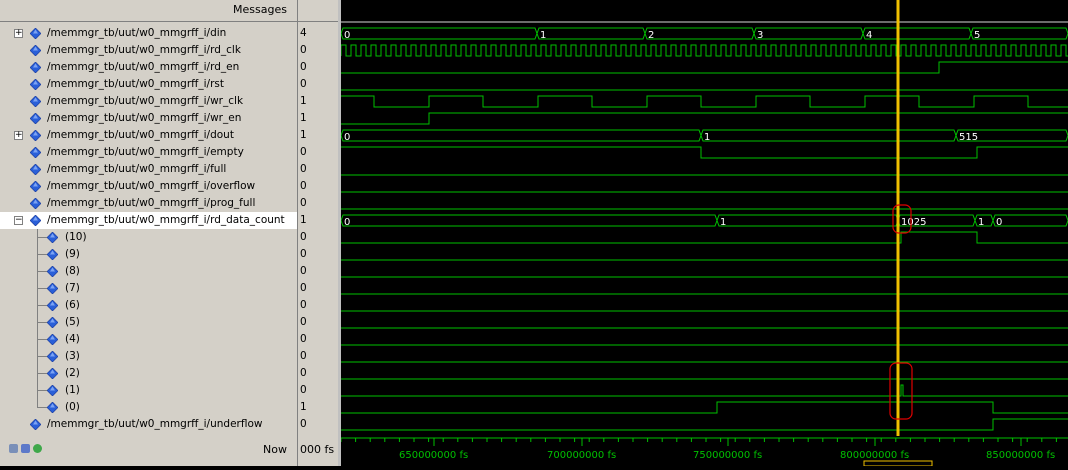  What do you see at coordinates (144, 50) in the screenshot?
I see `signal-name: /memmgr_tb/uut/w0_mmgrff_i/rd_clk` at bounding box center [144, 50].